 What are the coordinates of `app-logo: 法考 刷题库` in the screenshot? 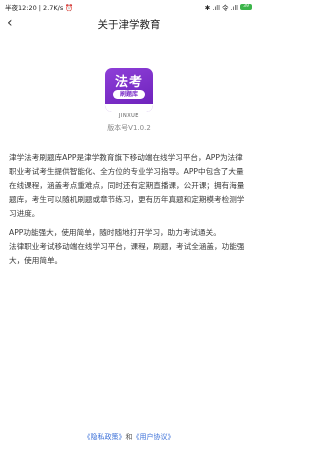 It's located at (129, 90).